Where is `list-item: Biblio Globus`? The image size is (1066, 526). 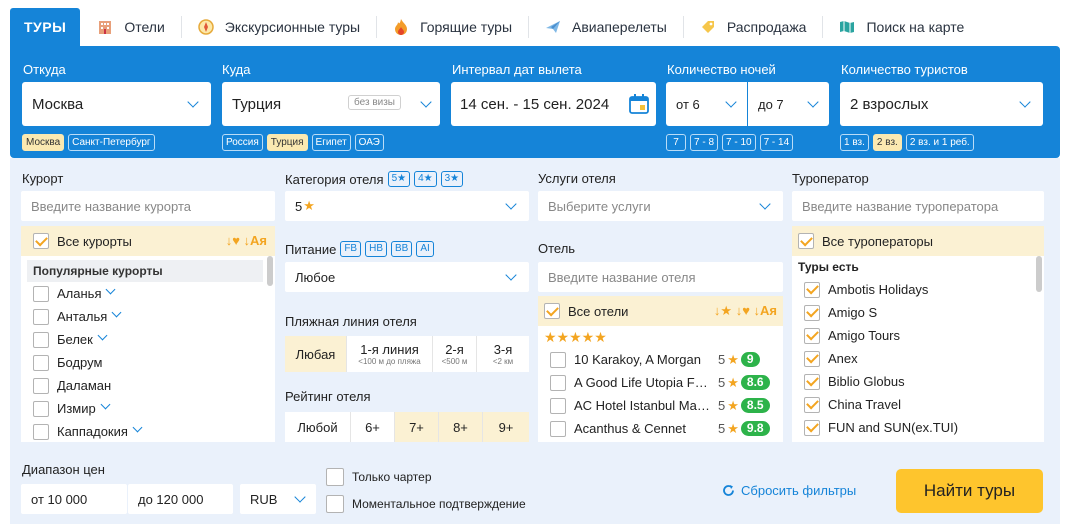 list-item: Biblio Globus is located at coordinates (918, 381).